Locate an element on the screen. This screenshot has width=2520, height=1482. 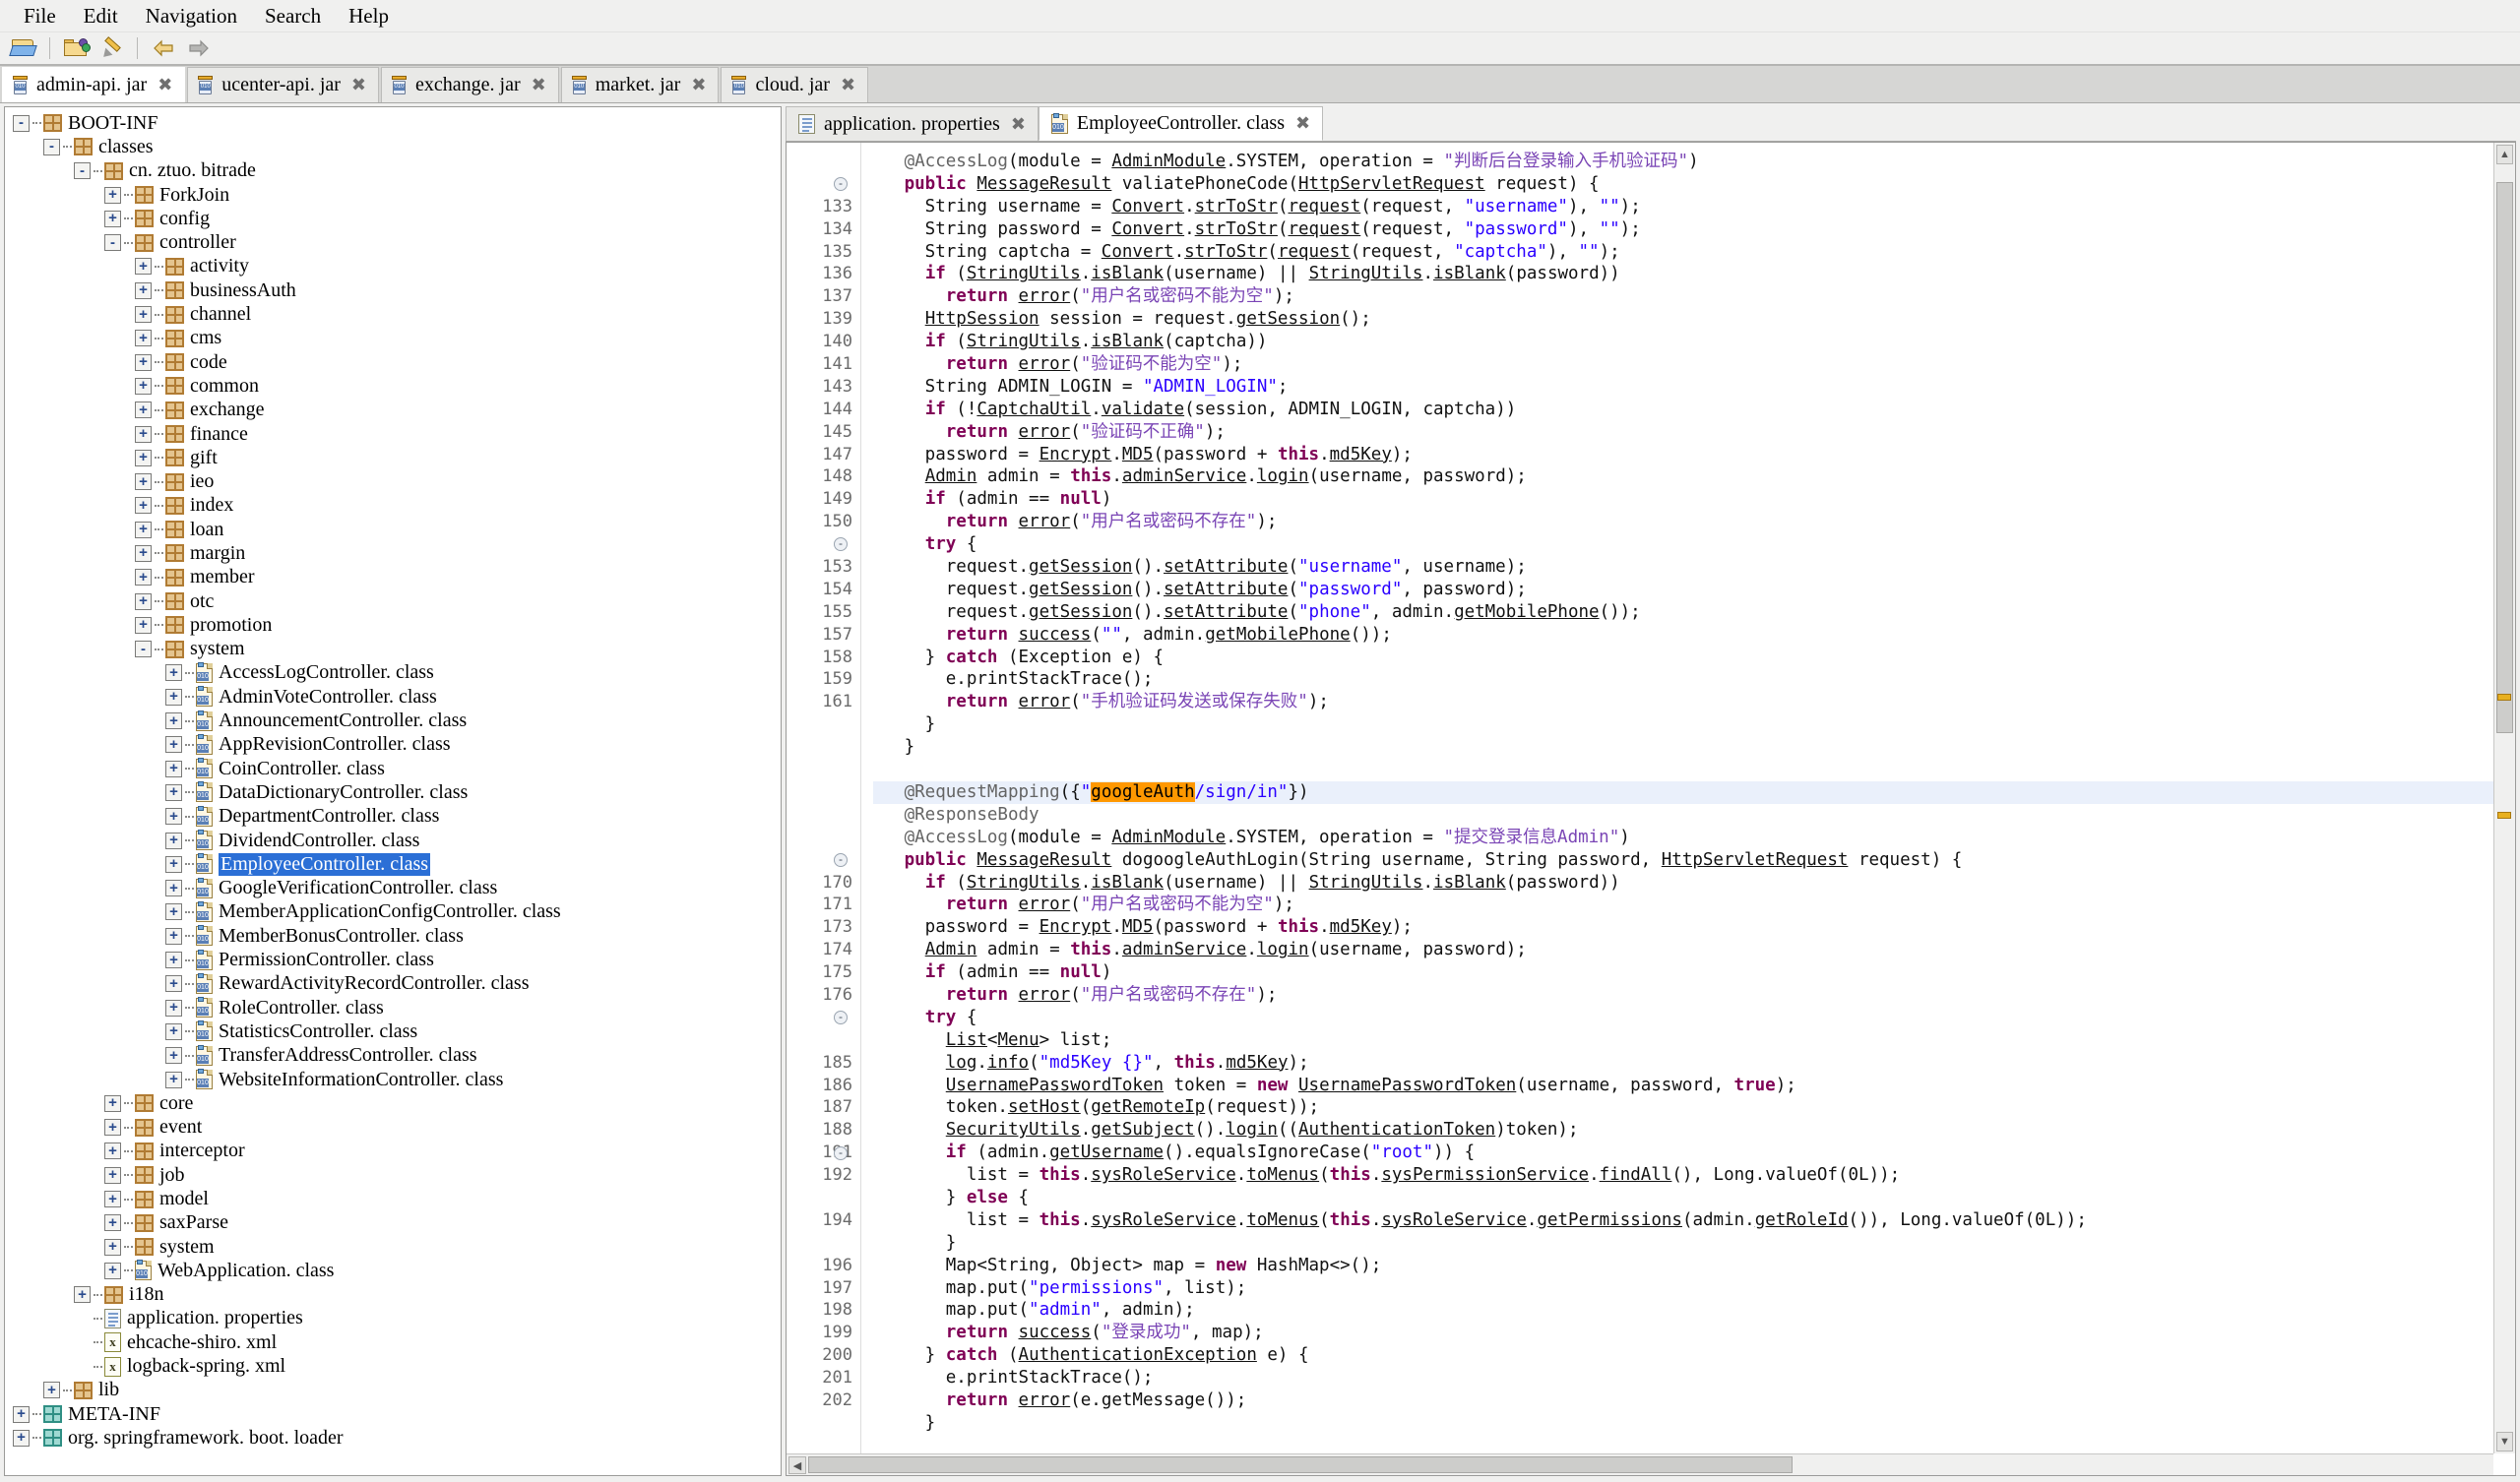
tree-node: - system is located at coordinates (393, 649).